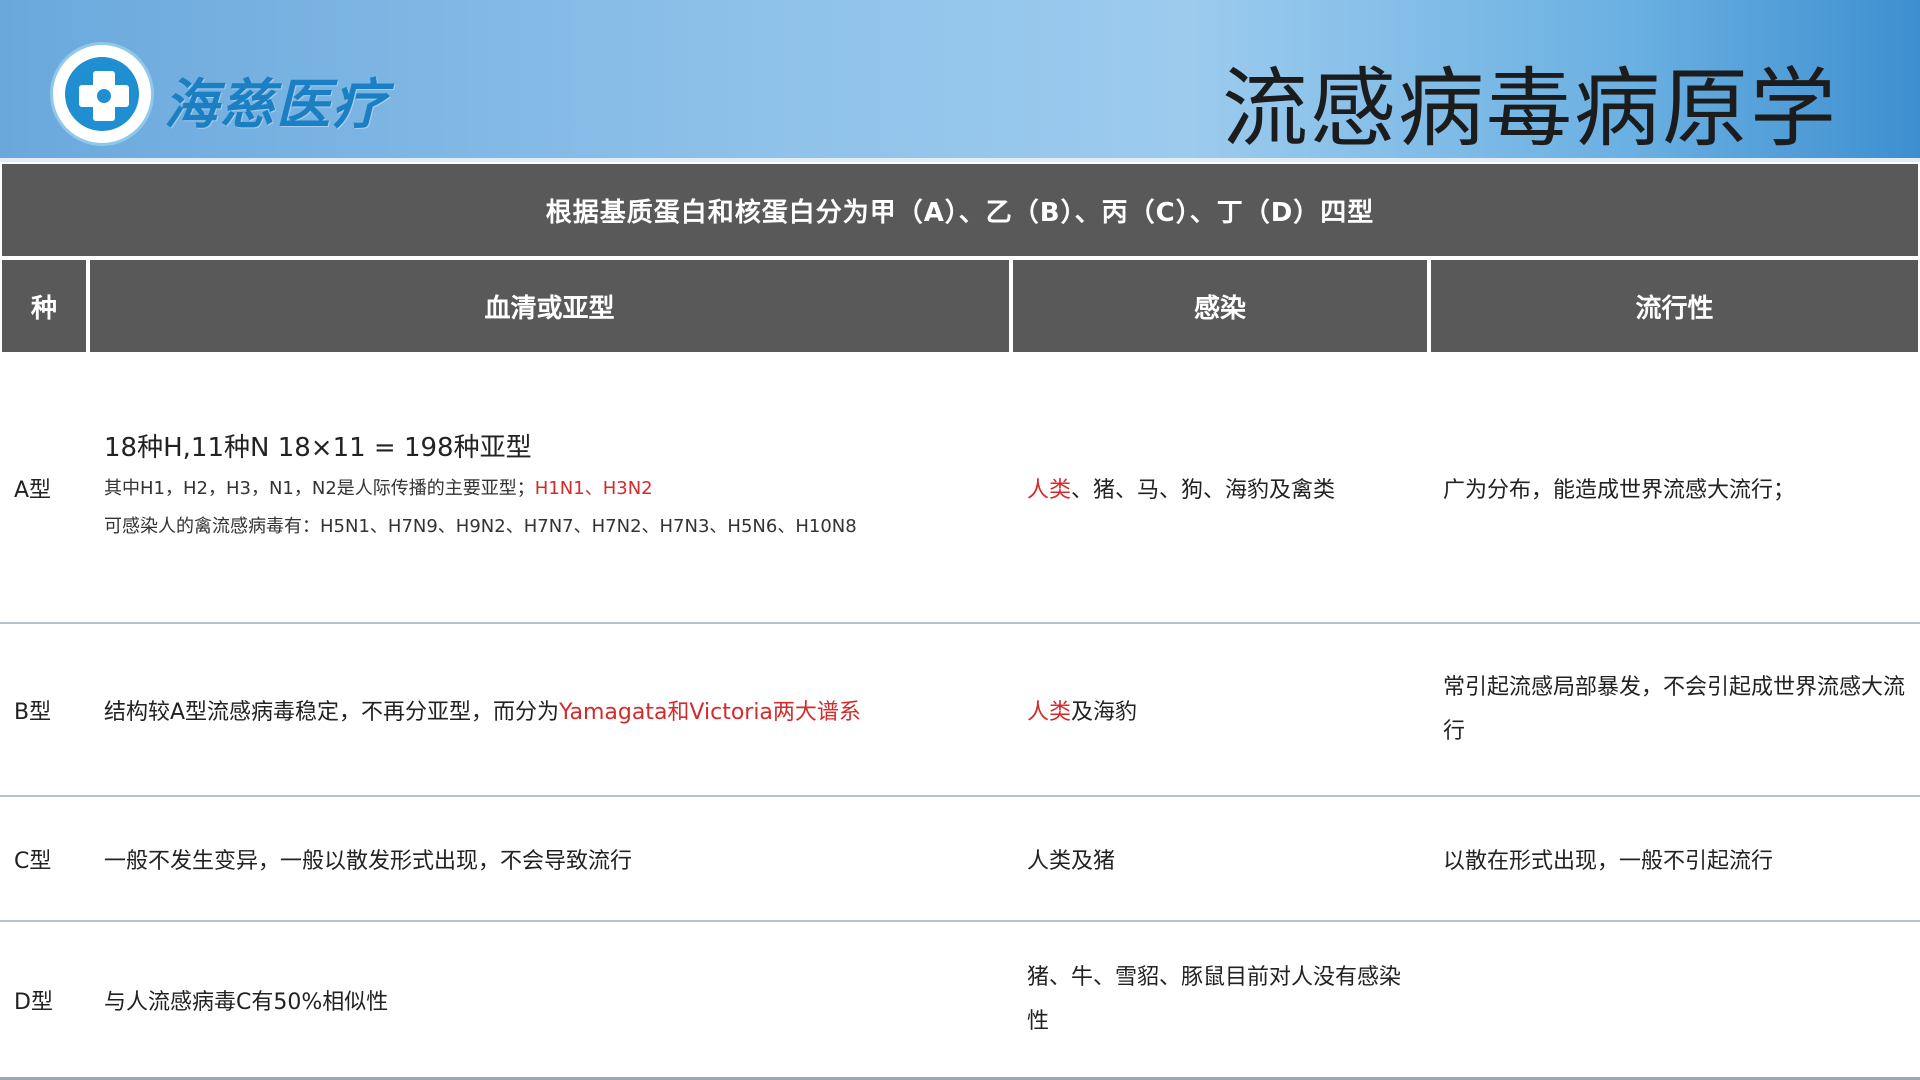 The height and width of the screenshot is (1080, 1920). I want to click on hospital-seal-icon, so click(102, 94).